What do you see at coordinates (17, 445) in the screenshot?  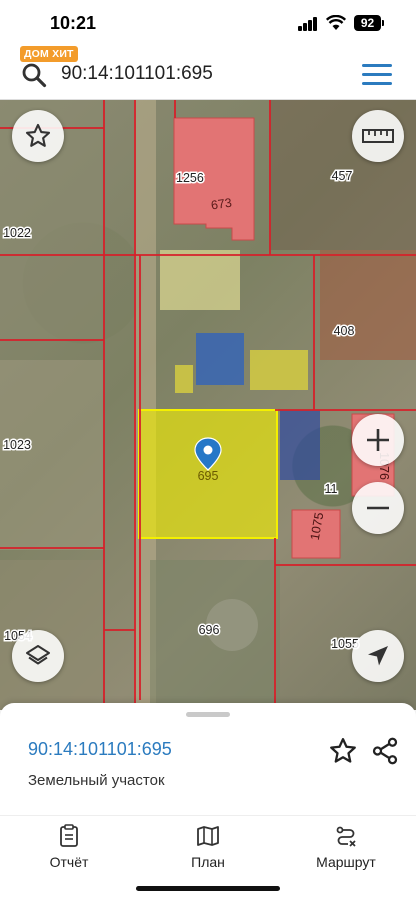 I see `parcel-label: 1023` at bounding box center [17, 445].